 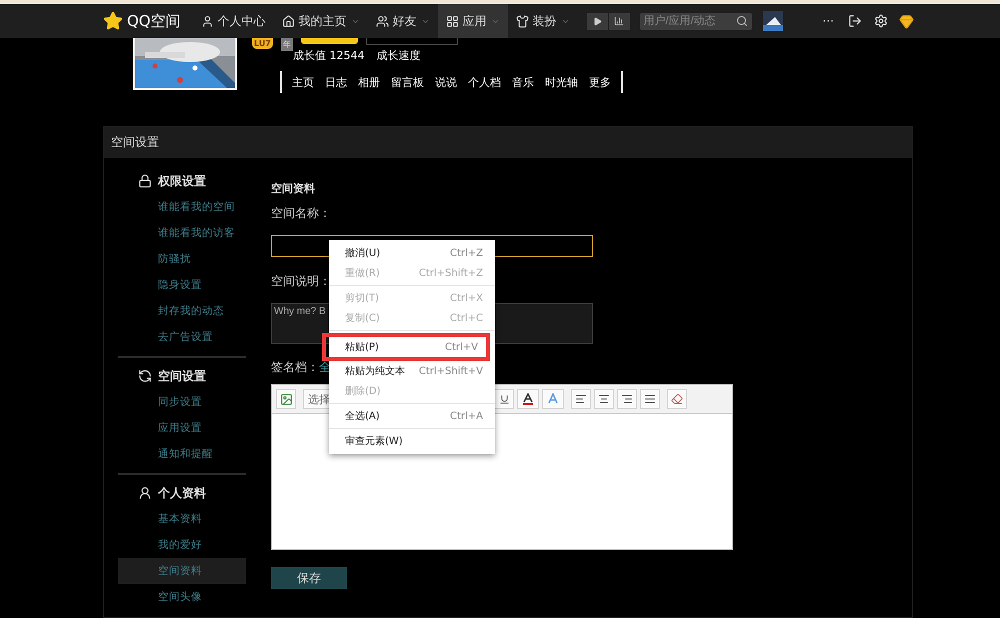 I want to click on panel-title: 空间设置, so click(x=508, y=142).